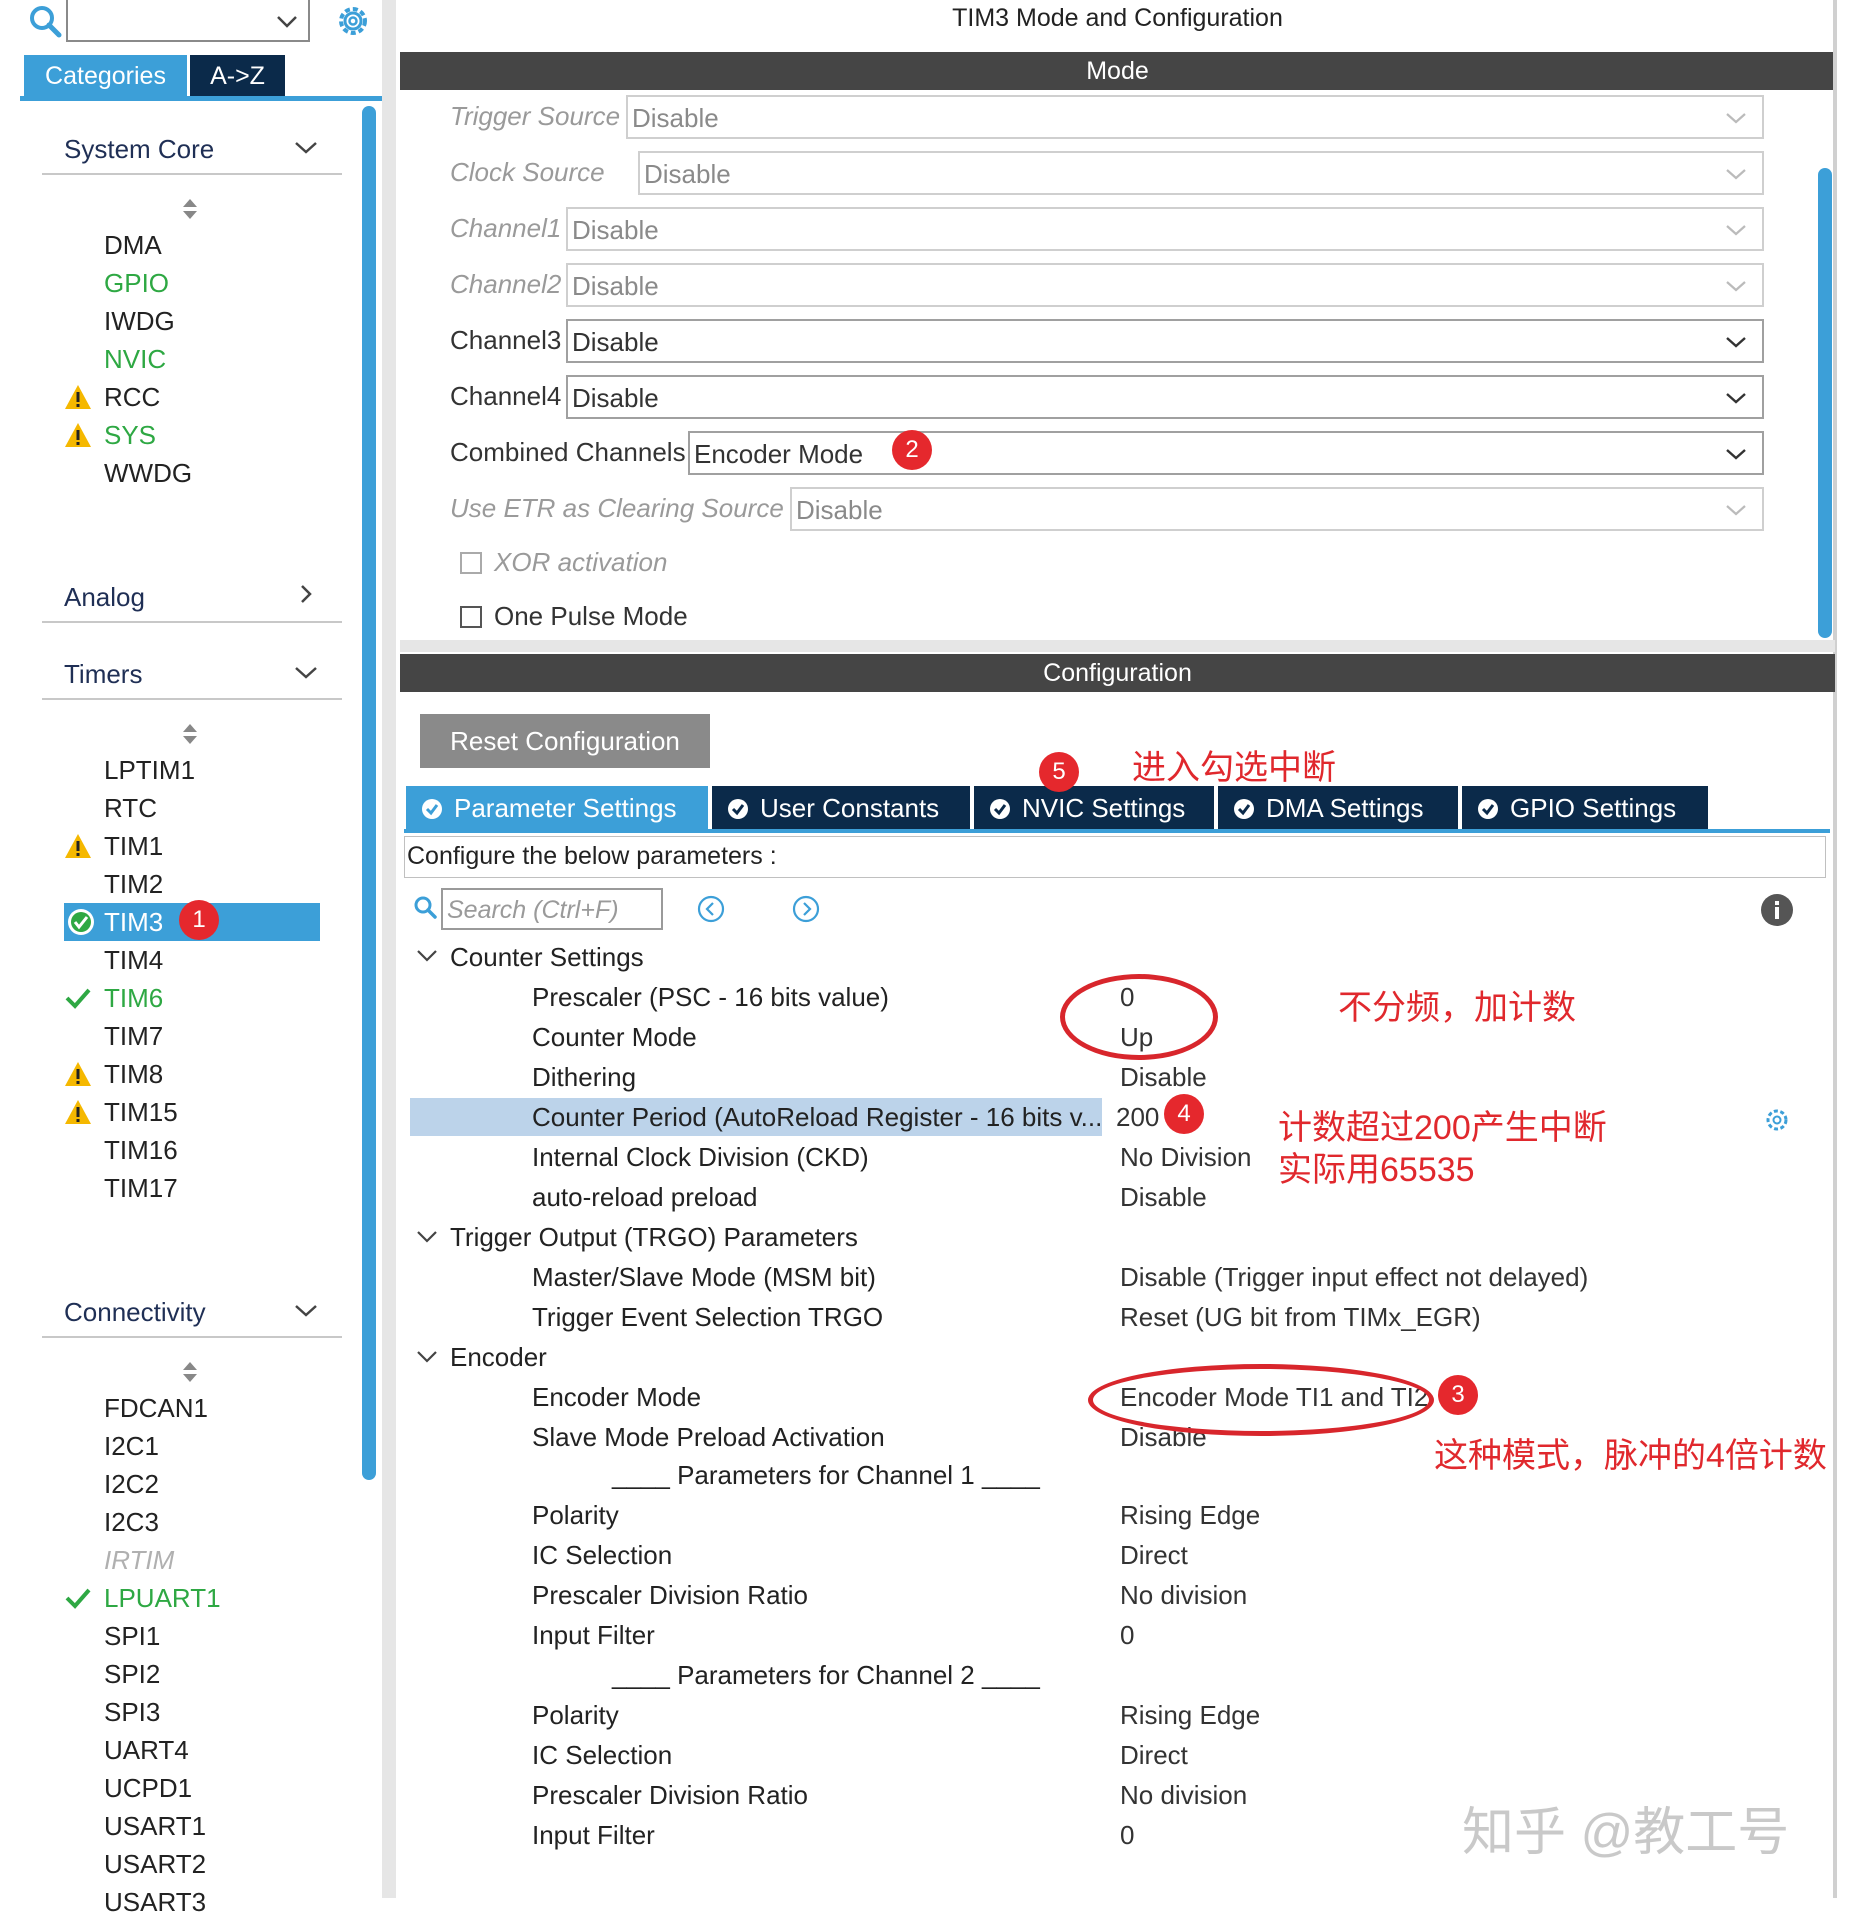 The width and height of the screenshot is (1851, 1920). Describe the element at coordinates (237, 76) in the screenshot. I see `tab-a-z: A->Z` at that location.